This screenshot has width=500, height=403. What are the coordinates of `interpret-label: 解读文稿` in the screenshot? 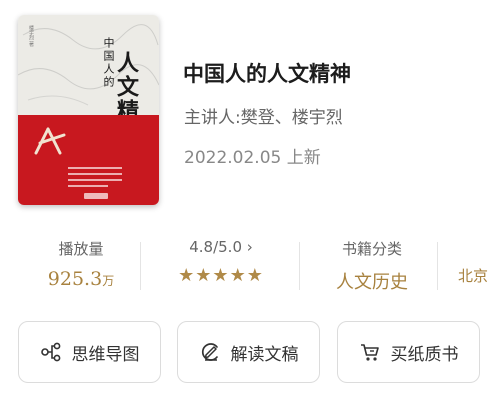 It's located at (264, 354).